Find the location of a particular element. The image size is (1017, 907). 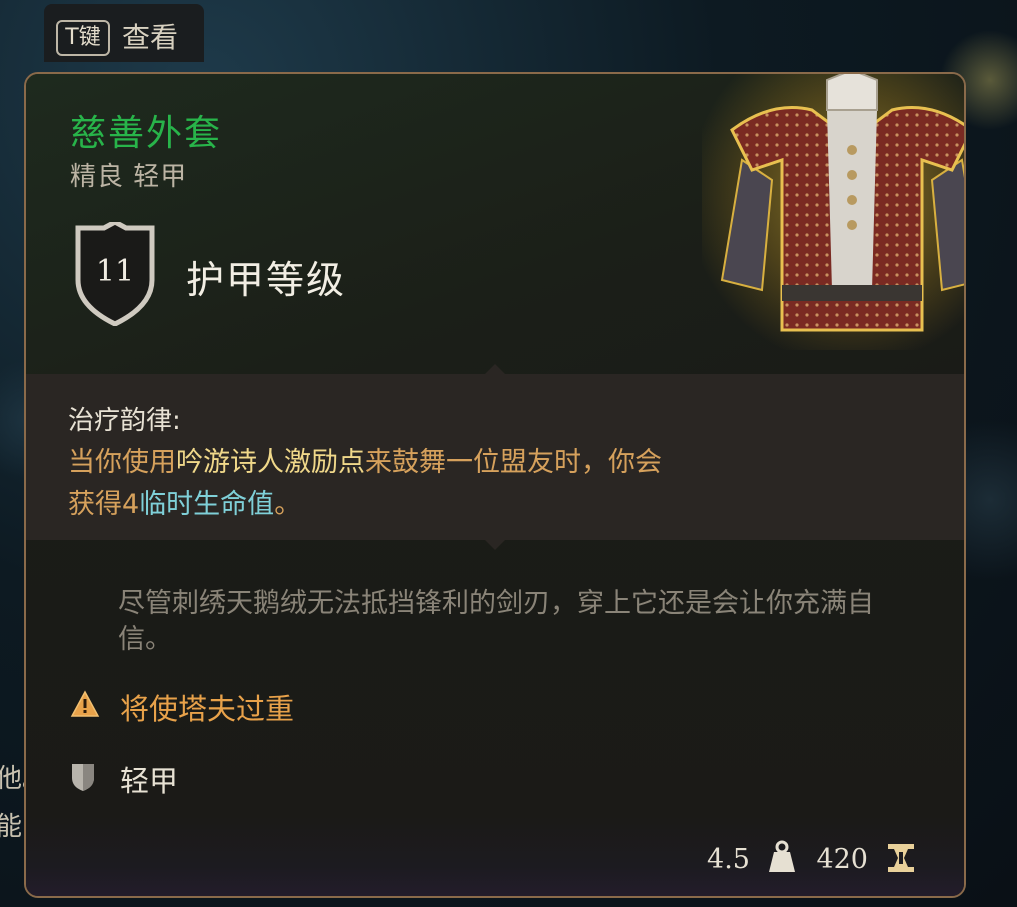

flavor-text: 尽管刺绣天鹅绒无法抵挡锋利的剑刃，穿上它还是会让你充满自信。 is located at coordinates (496, 621).